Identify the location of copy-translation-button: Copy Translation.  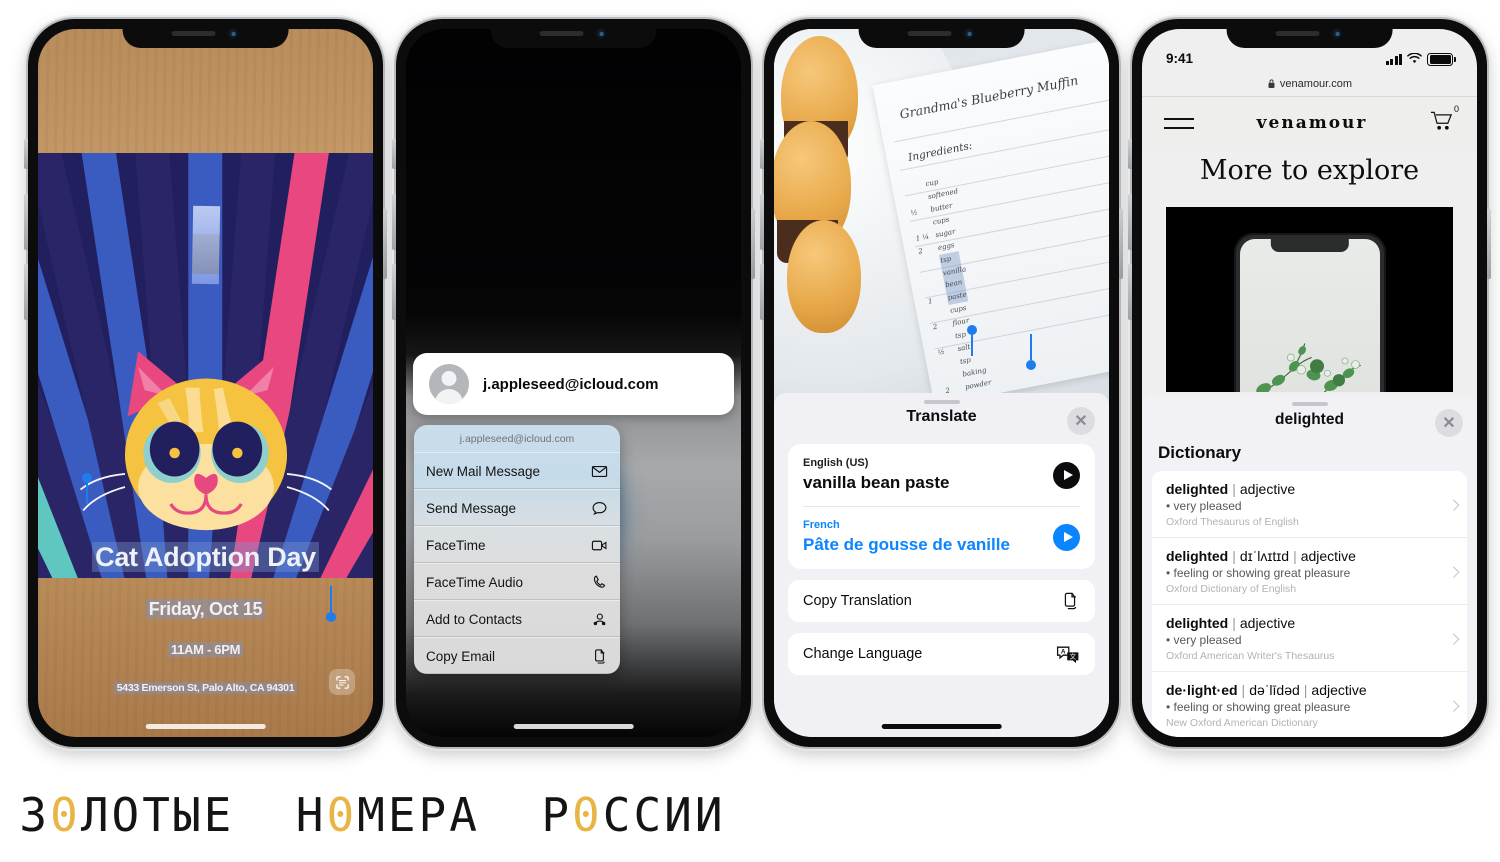
(941, 601).